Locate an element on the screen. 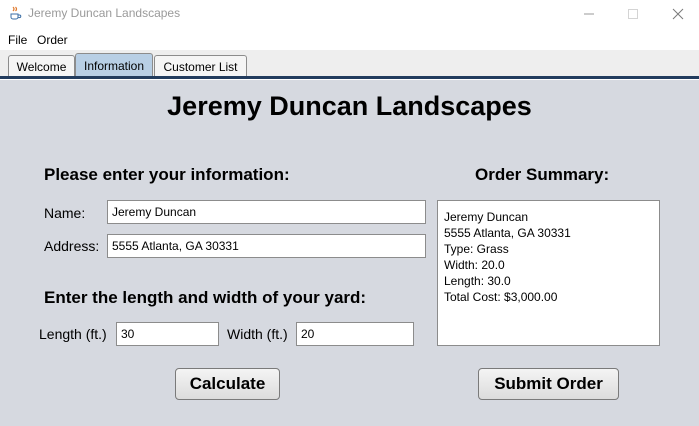 This screenshot has height=426, width=699. tab-information: Information is located at coordinates (114, 65).